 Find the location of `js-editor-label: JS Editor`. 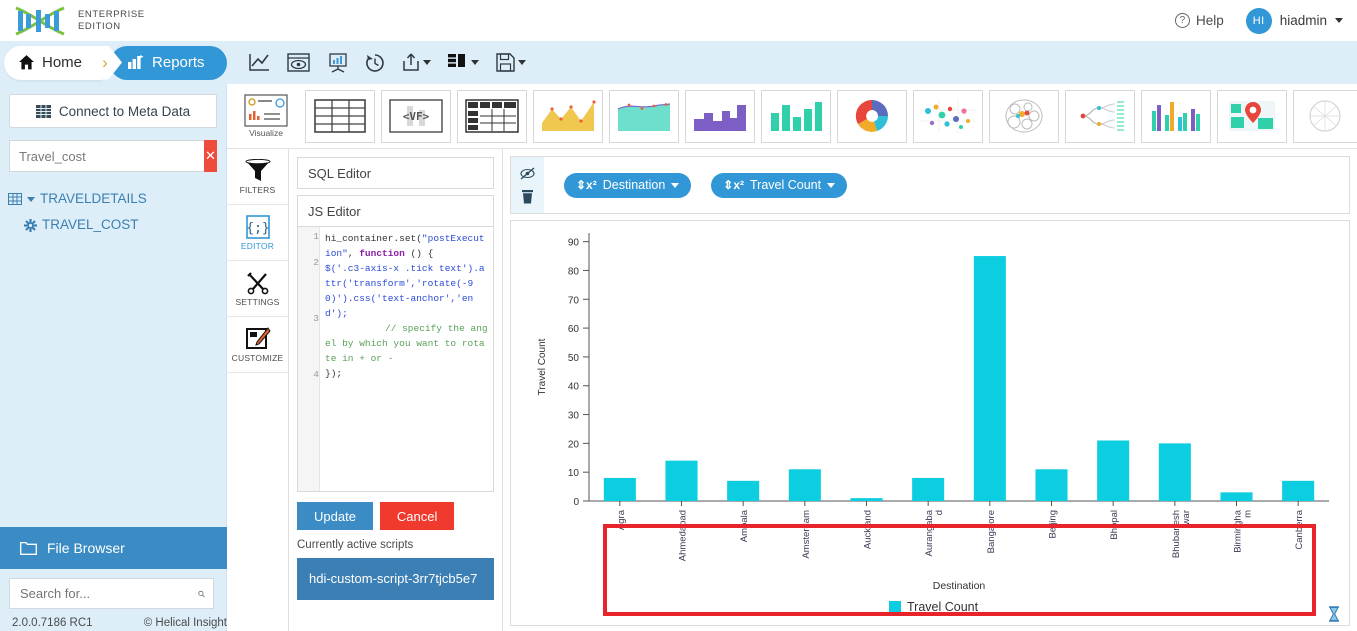

js-editor-label: JS Editor is located at coordinates (334, 211).